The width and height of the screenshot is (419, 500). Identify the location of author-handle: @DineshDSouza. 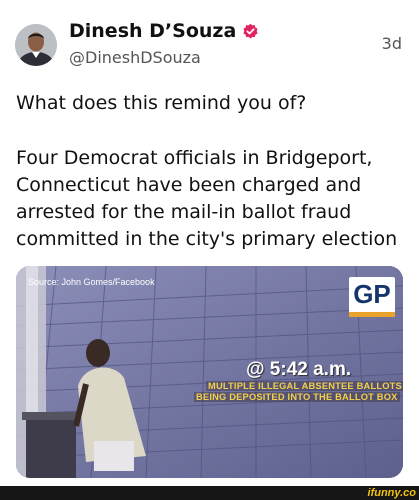
(135, 57).